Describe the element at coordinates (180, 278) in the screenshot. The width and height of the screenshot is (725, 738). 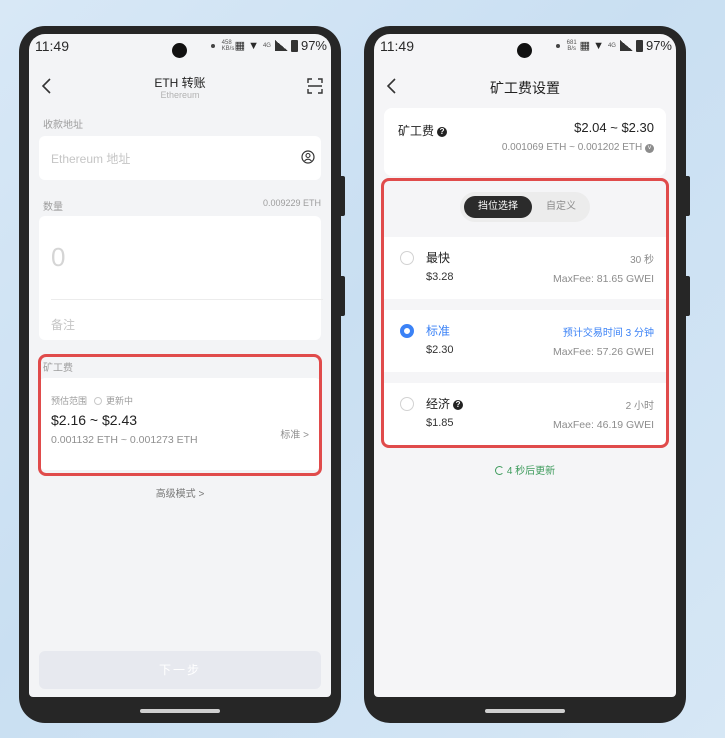
I see `amount-card` at that location.